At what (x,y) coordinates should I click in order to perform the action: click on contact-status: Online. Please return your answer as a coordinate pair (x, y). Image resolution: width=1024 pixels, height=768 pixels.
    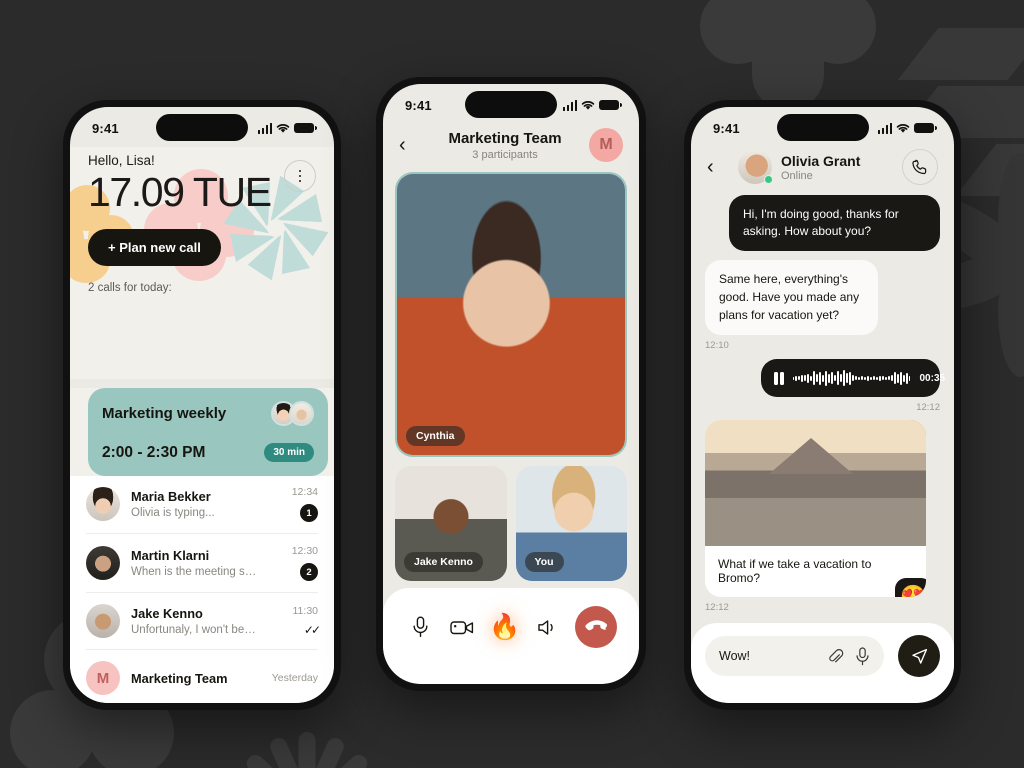
    Looking at the image, I should click on (797, 175).